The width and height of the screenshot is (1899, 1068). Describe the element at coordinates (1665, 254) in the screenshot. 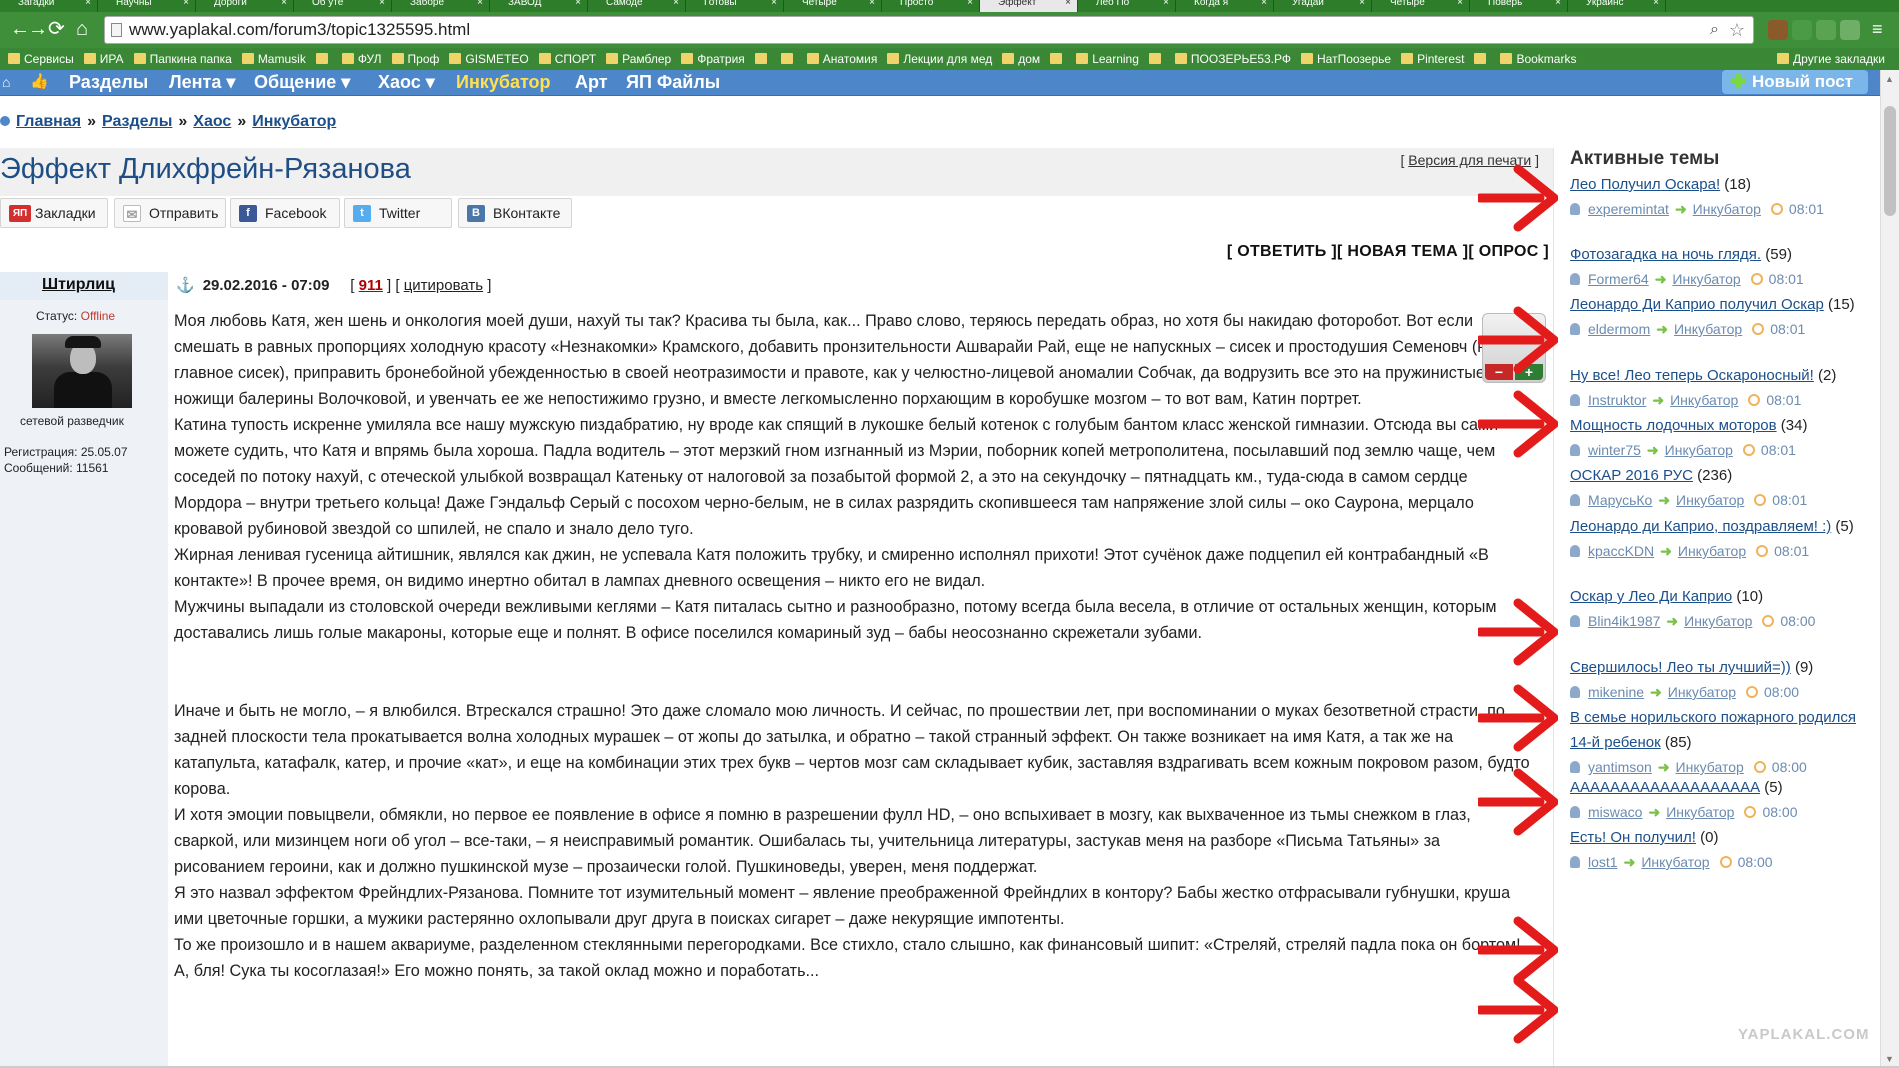

I see `topic-link: Фотозагадка на ночь глядя.` at that location.